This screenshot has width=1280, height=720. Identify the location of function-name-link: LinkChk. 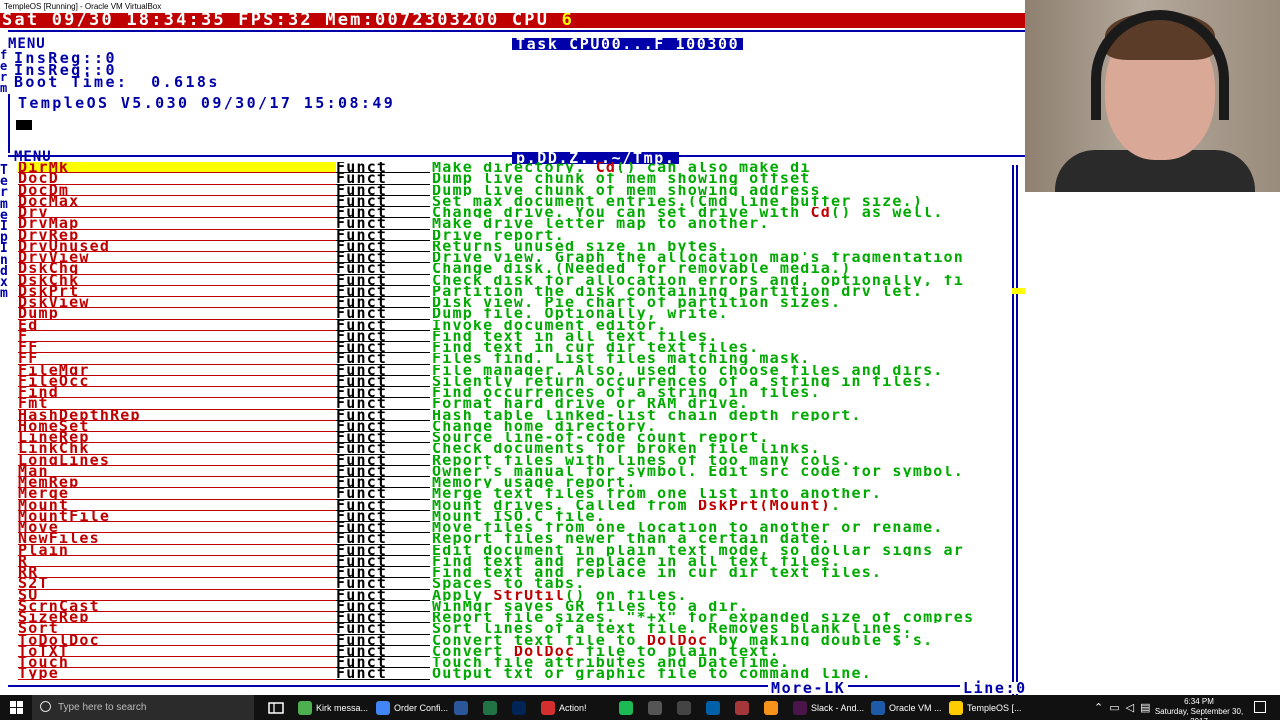
(177, 449).